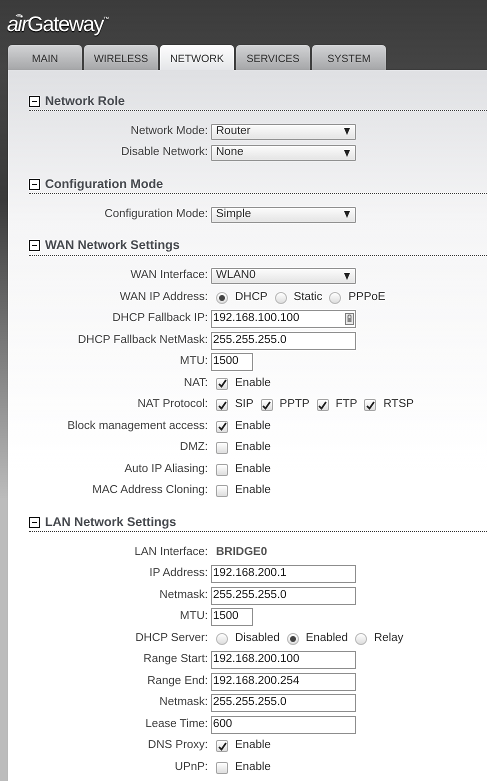 The width and height of the screenshot is (487, 781). I want to click on option-label: DHCP, so click(251, 297).